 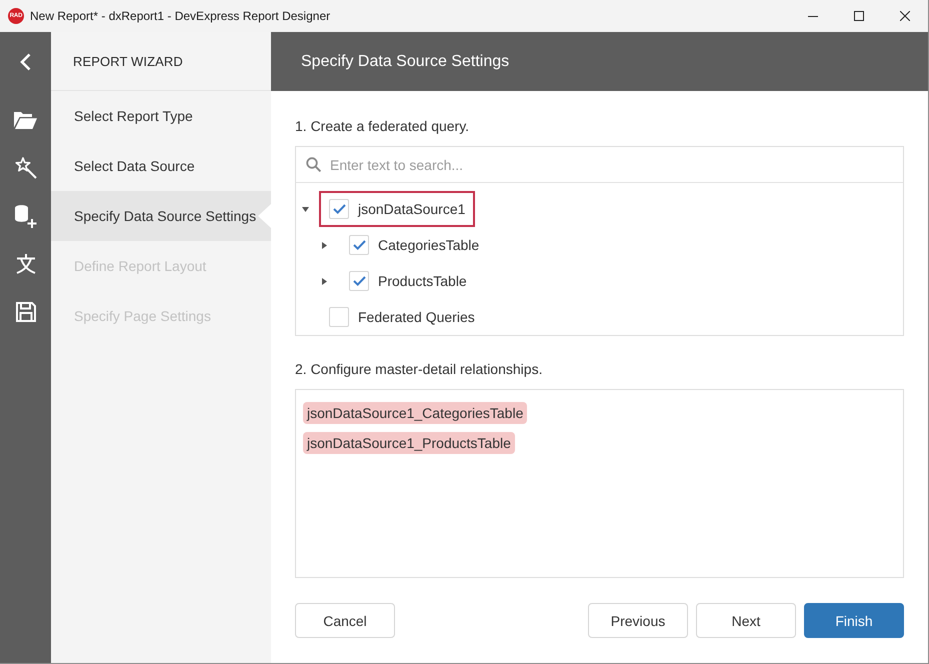 What do you see at coordinates (405, 61) in the screenshot?
I see `page-title: Specify Data Source Settings` at bounding box center [405, 61].